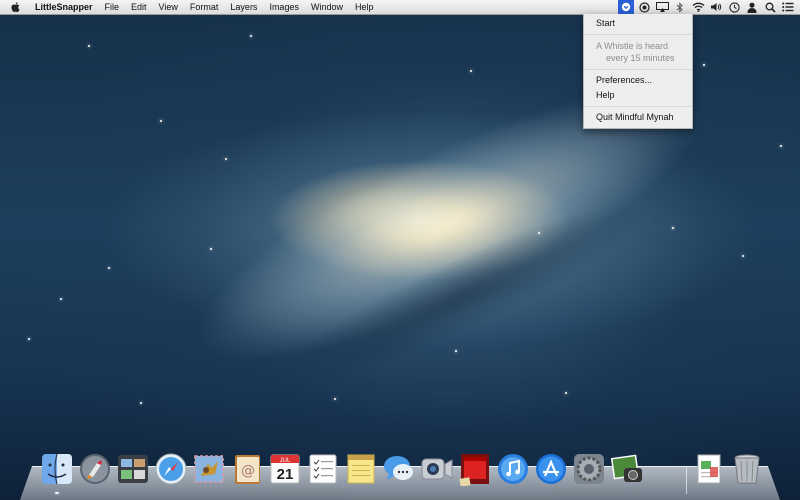  What do you see at coordinates (437, 469) in the screenshot?
I see `facetime-icon` at bounding box center [437, 469].